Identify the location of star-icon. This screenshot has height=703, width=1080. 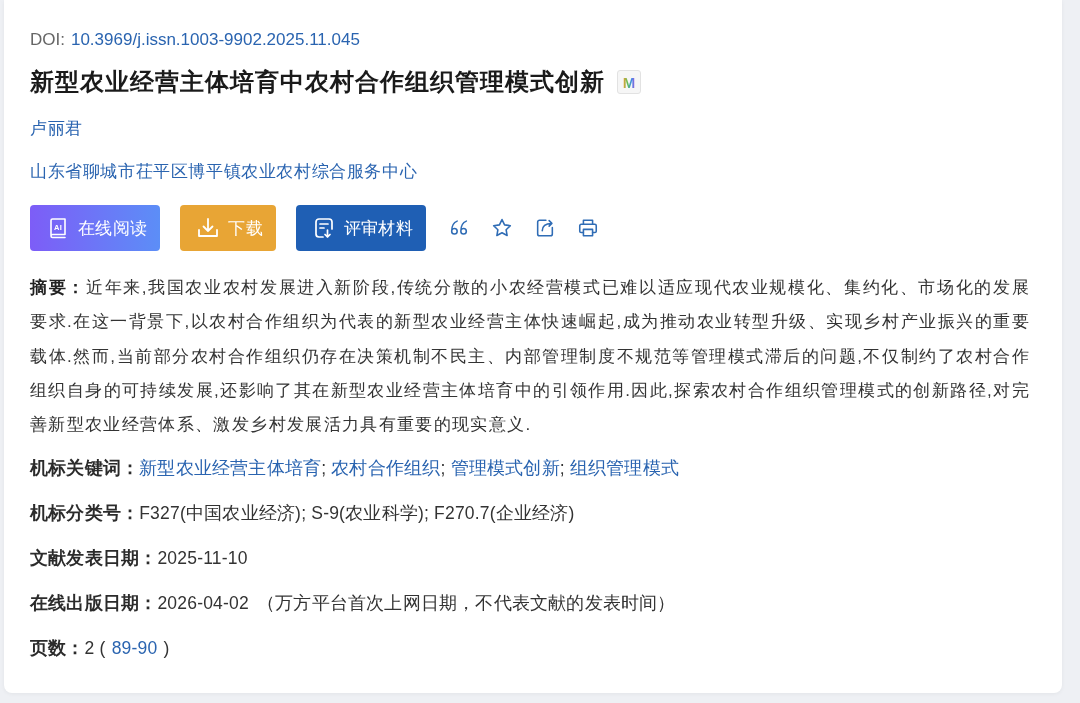
(502, 228).